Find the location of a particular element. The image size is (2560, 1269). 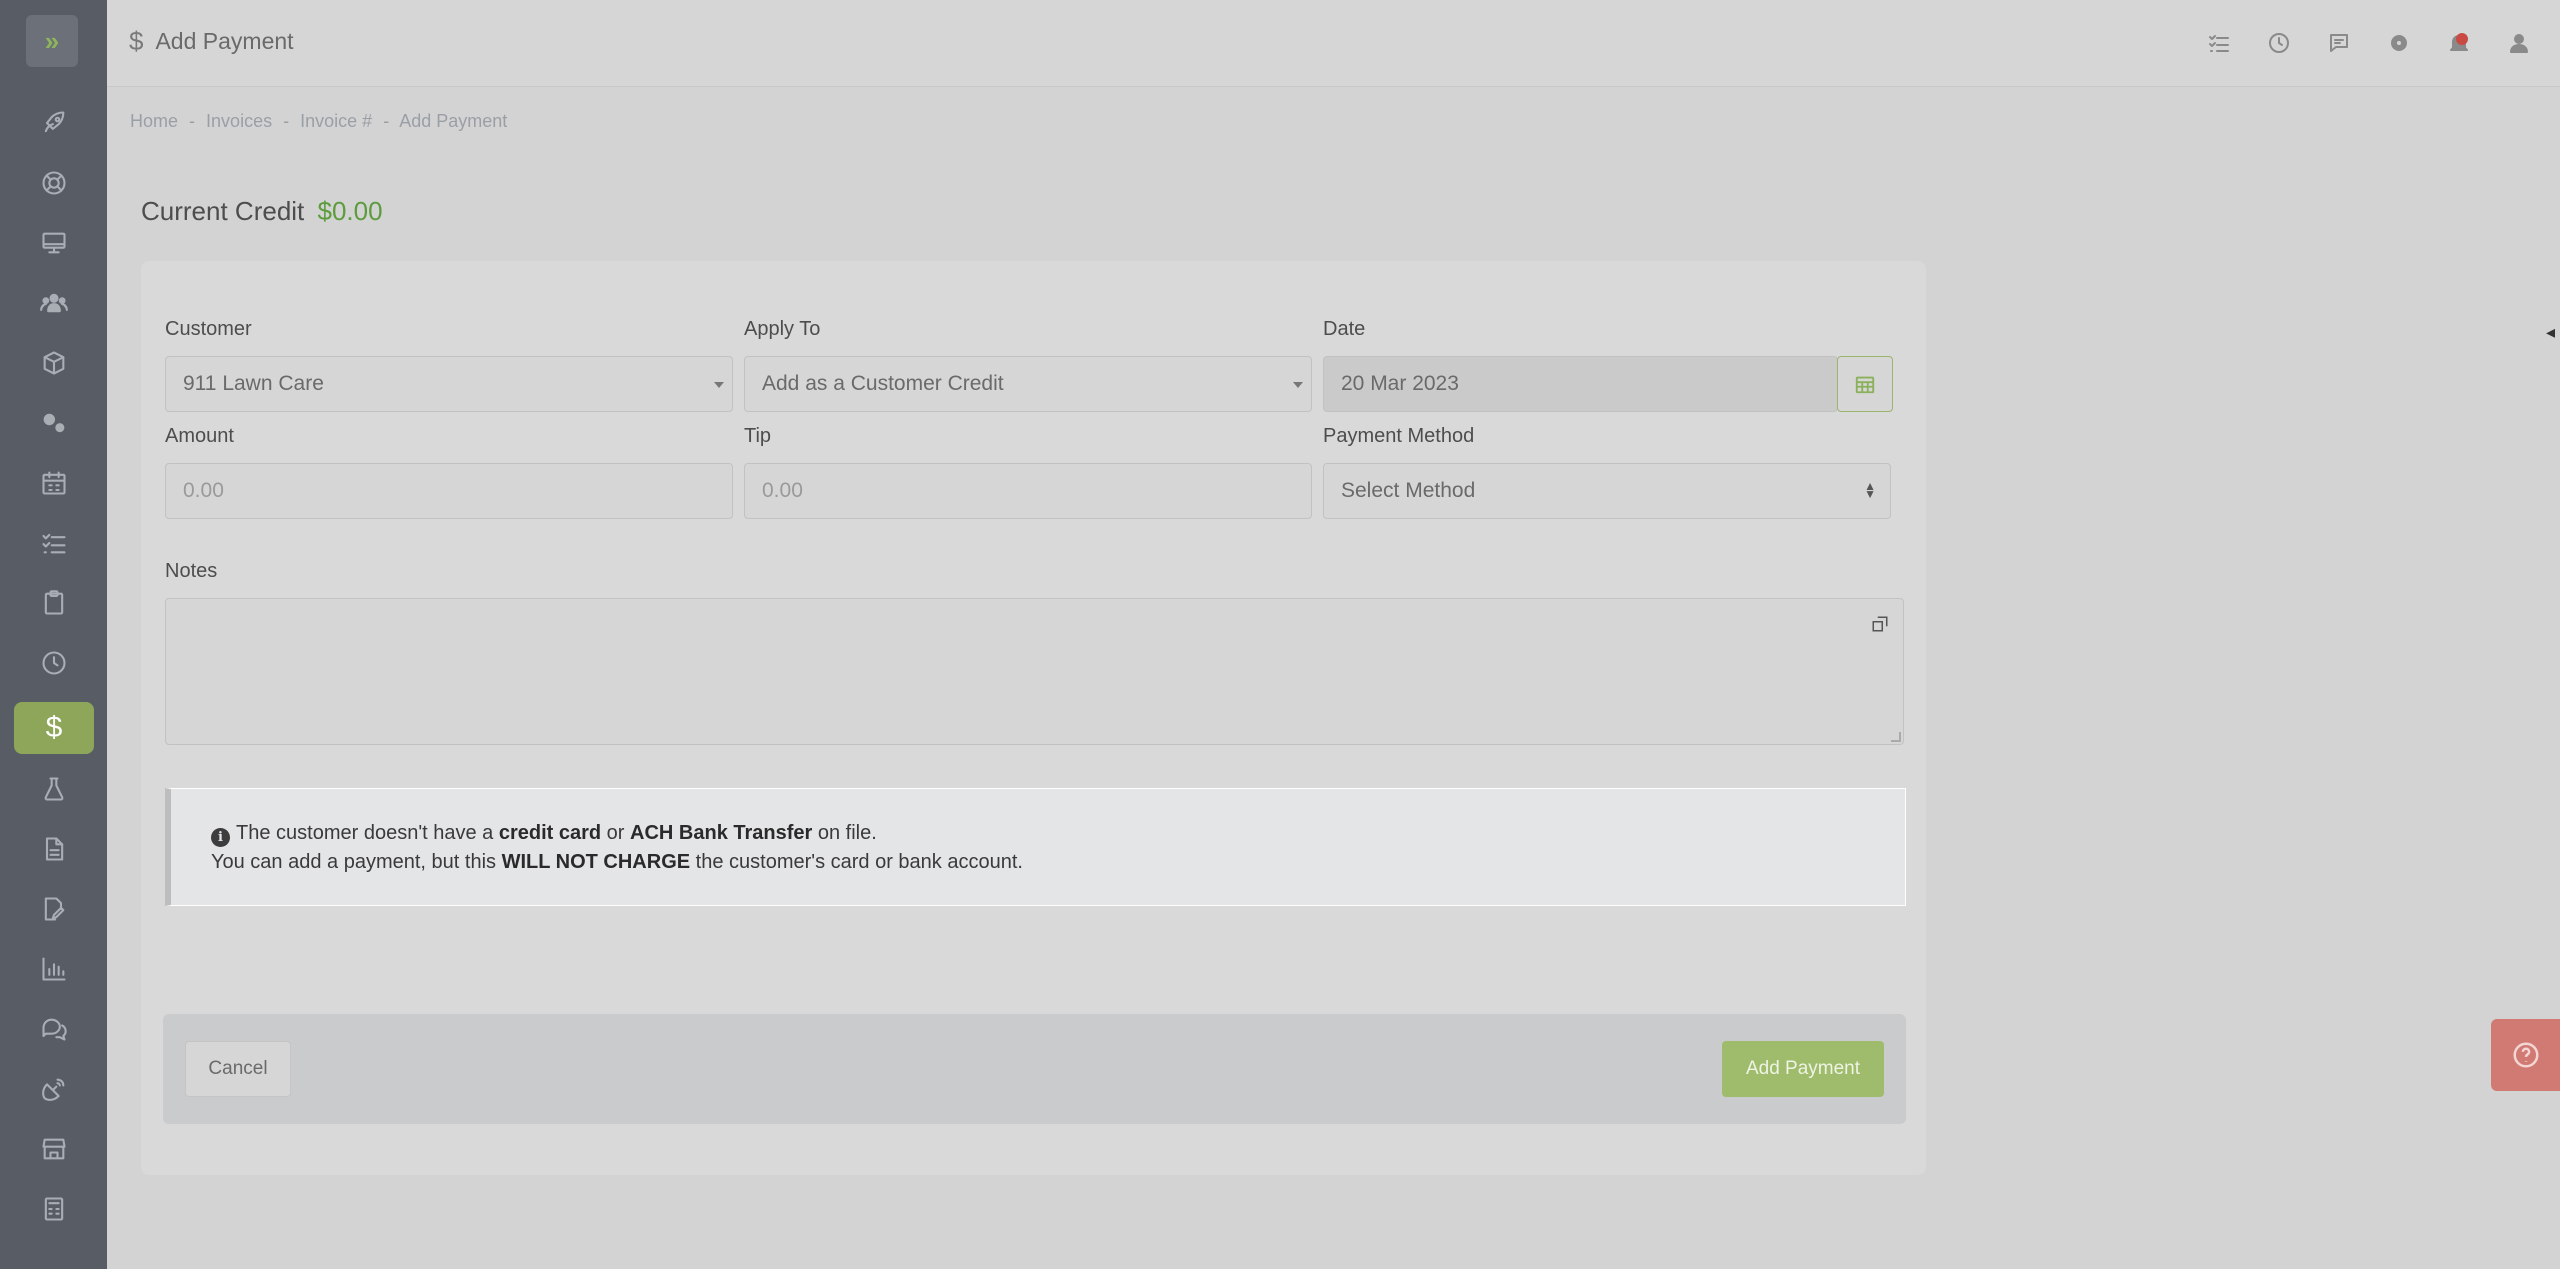

apply-to-select-value: Add as a Customer Credit is located at coordinates (883, 383).